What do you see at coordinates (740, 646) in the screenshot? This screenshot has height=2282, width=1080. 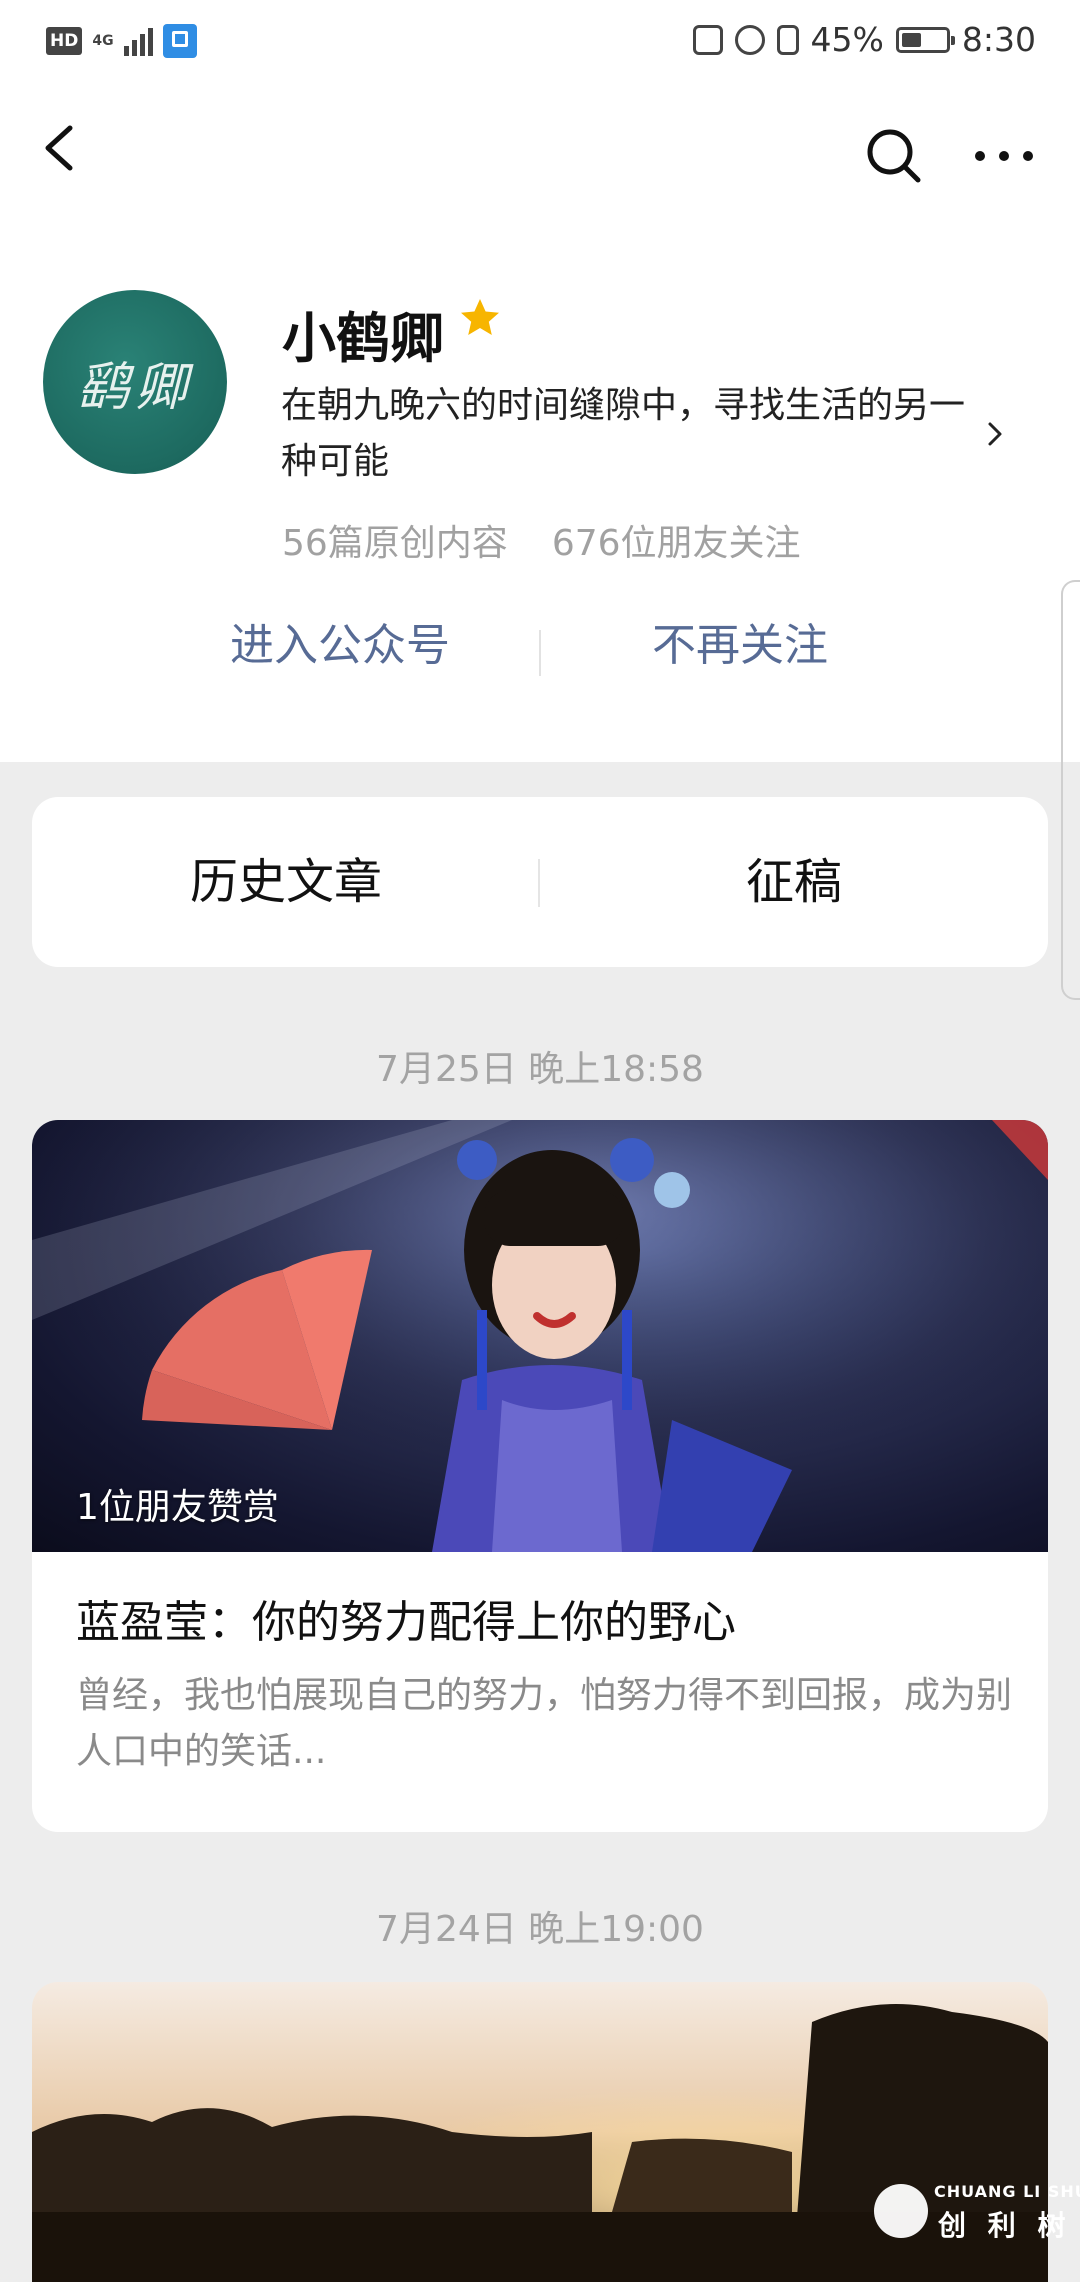 I see `unfollow-button: 不再关注` at bounding box center [740, 646].